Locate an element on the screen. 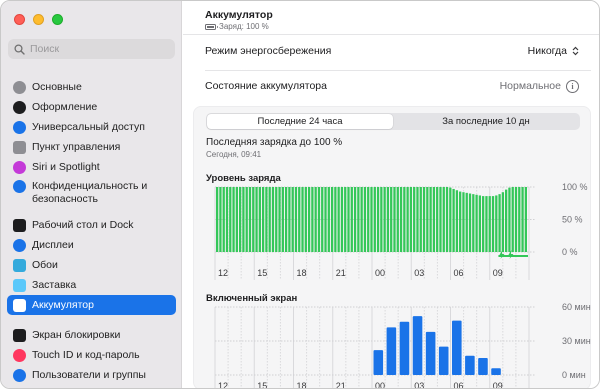 The image size is (600, 389). low-power-mode-popup: Никогда is located at coordinates (553, 51).